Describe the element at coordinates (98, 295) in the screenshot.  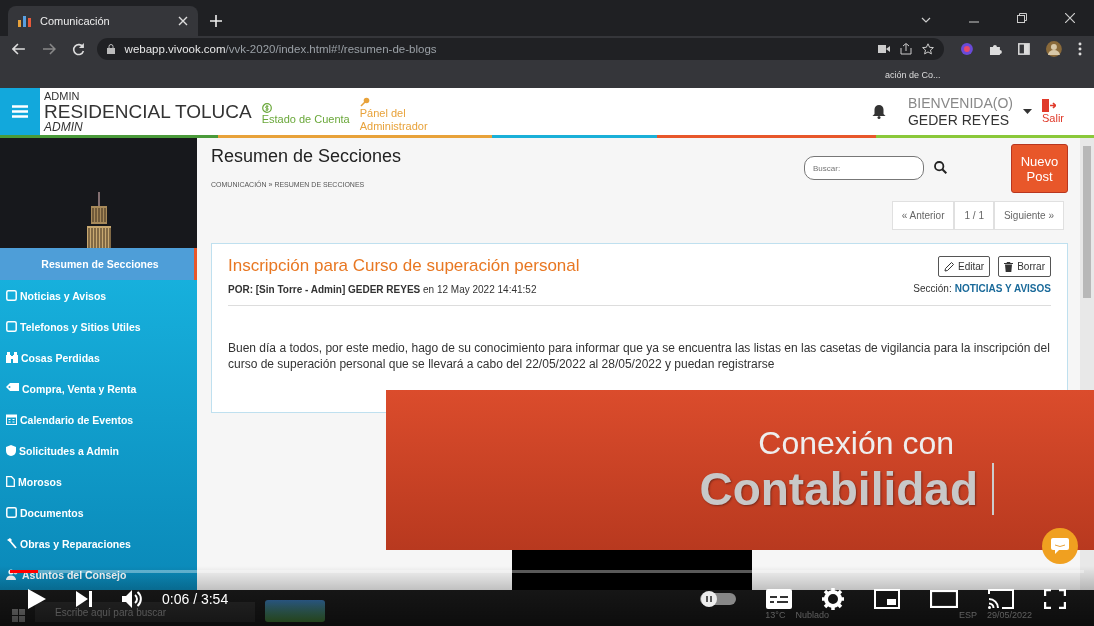
I see `sidebar-item: Noticias y Avisos` at that location.